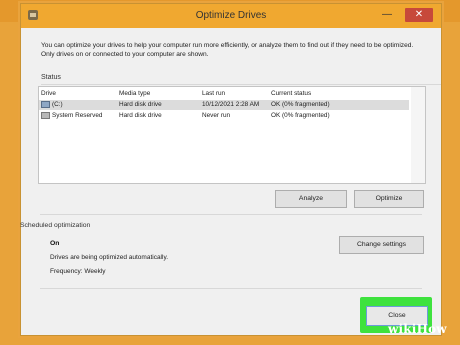 This screenshot has width=460, height=345. Describe the element at coordinates (431, 329) in the screenshot. I see `watermark-how: How` at that location.